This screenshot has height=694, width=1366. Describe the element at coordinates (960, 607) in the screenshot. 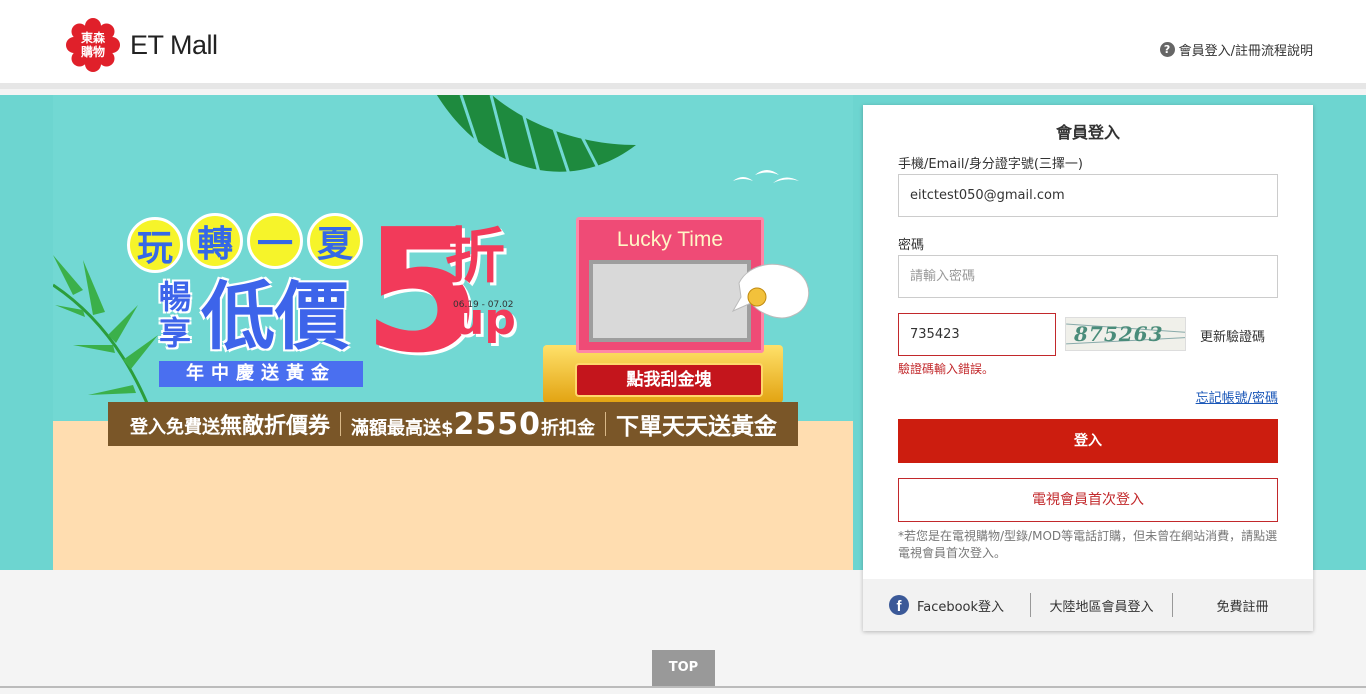

I see `facebook-login-label: Facebook登入` at that location.